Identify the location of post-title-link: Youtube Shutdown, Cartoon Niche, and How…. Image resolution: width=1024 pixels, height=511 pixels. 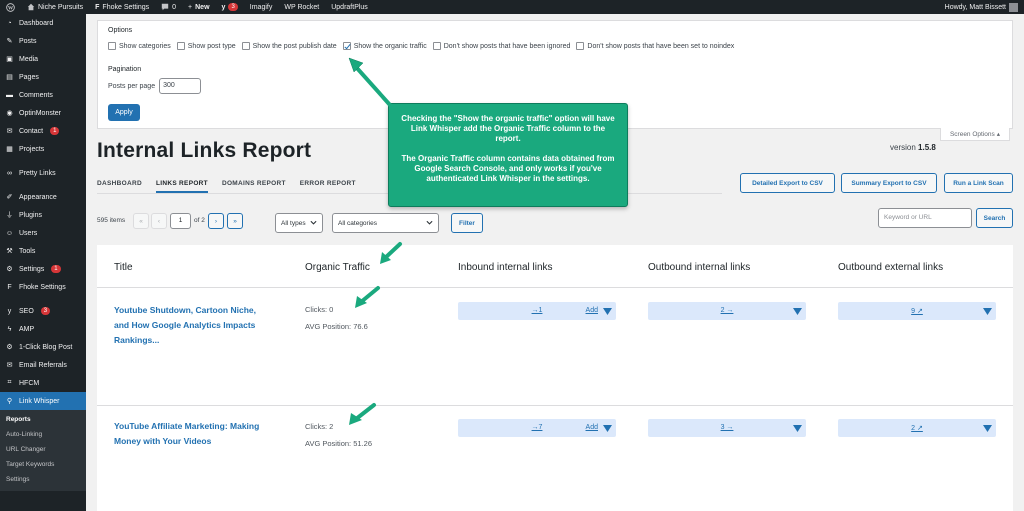
(185, 325).